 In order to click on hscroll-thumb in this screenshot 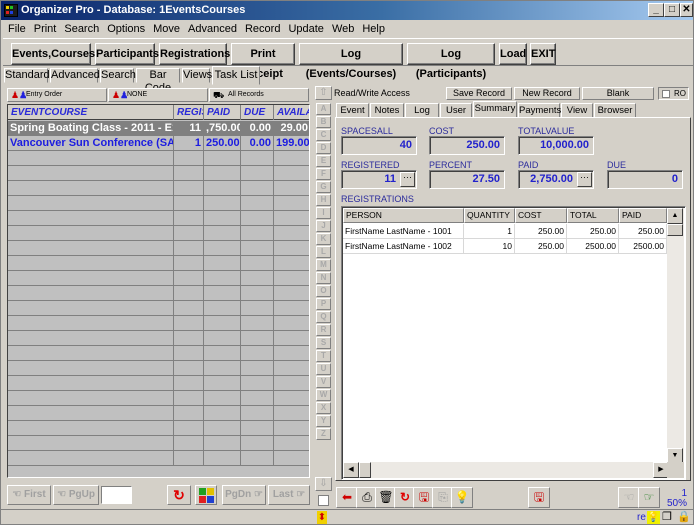, I will do `click(365, 470)`.